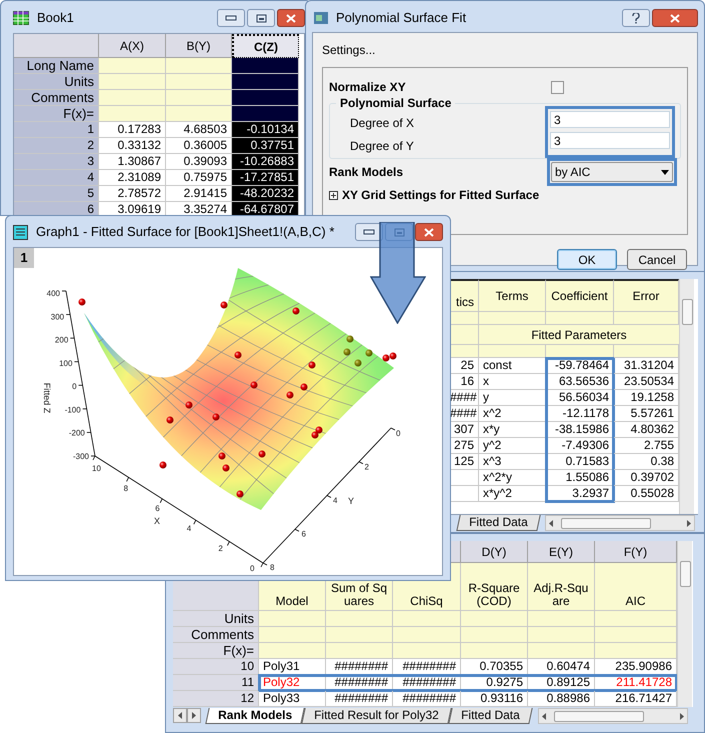 This screenshot has height=733, width=705. I want to click on field-label: Degree of Y, so click(382, 146).